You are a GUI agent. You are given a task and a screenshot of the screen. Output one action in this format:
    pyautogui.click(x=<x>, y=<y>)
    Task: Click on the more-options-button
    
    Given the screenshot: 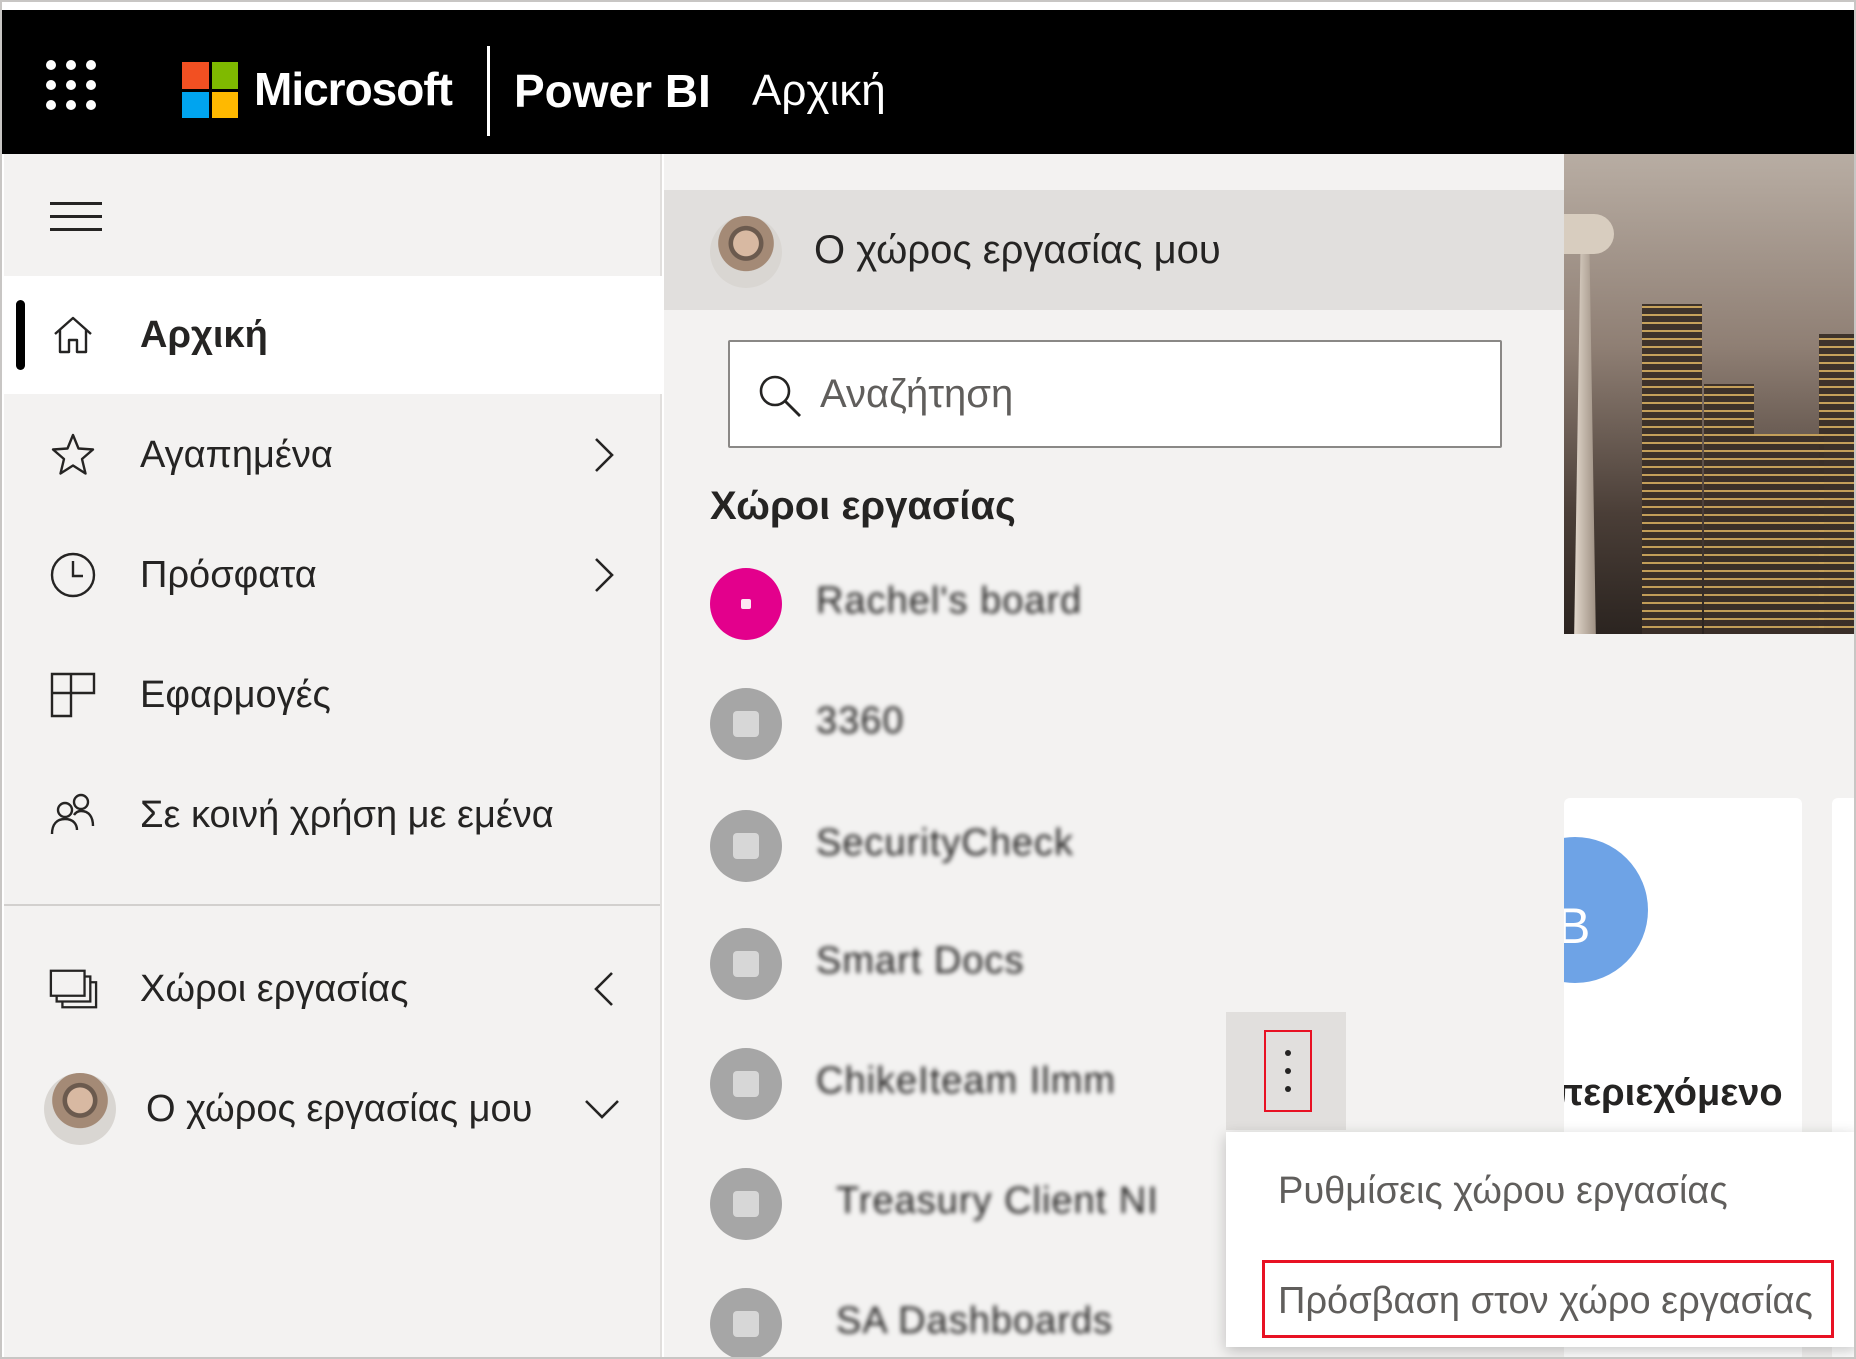 What is the action you would take?
    pyautogui.click(x=1286, y=1071)
    